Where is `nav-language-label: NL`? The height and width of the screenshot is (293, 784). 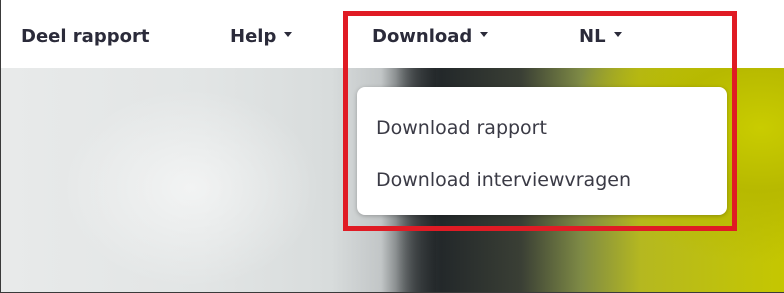
nav-language-label: NL is located at coordinates (592, 36).